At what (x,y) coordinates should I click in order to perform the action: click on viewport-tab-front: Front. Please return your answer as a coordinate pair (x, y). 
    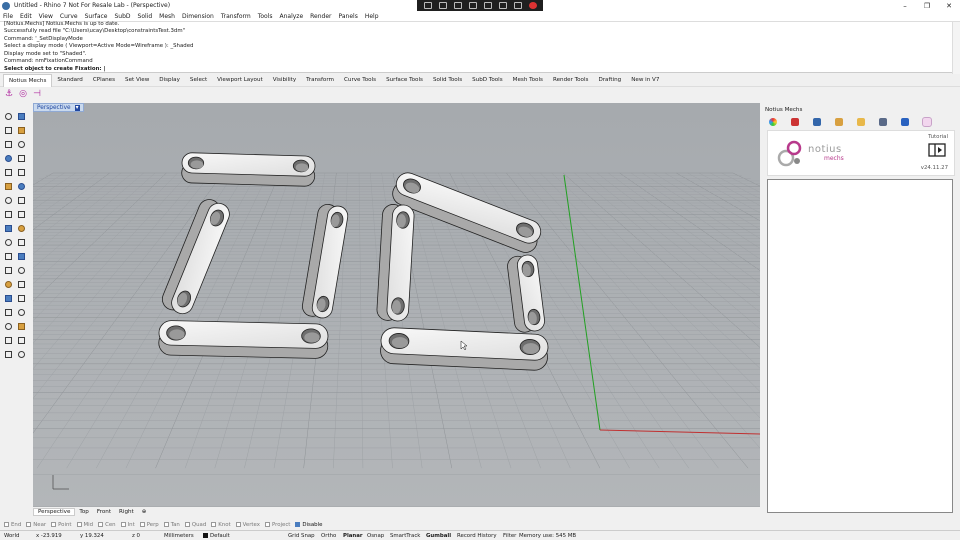
    Looking at the image, I should click on (104, 512).